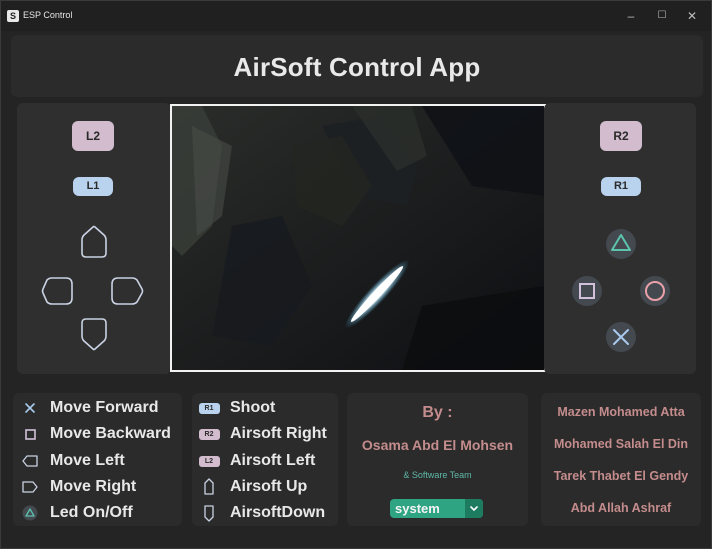  Describe the element at coordinates (87, 460) in the screenshot. I see `legend-label: Move Left` at that location.